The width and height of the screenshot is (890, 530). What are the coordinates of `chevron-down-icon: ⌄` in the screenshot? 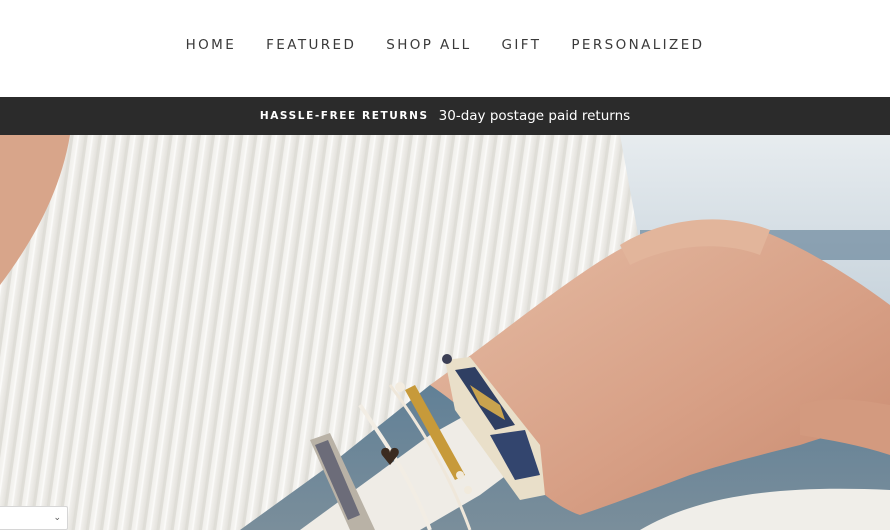 It's located at (57, 518).